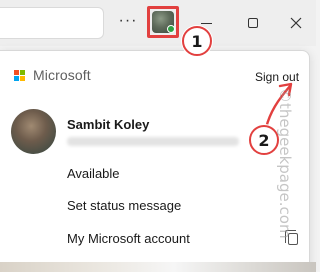 The height and width of the screenshot is (272, 320). I want to click on close-icon, so click(296, 23).